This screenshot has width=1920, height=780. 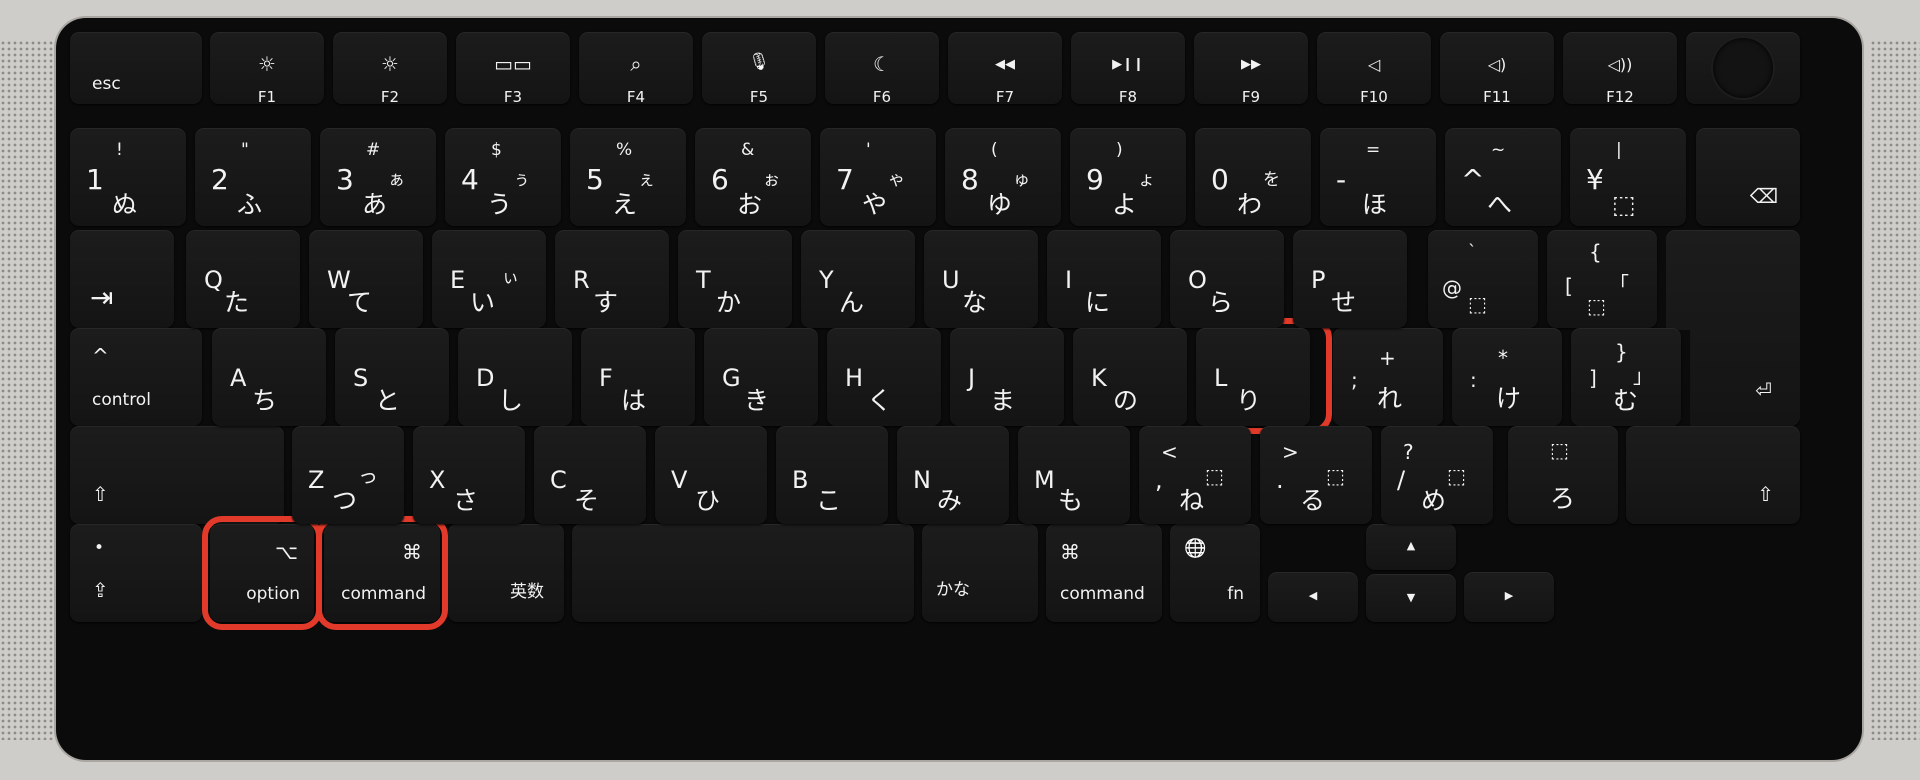 What do you see at coordinates (238, 378) in the screenshot?
I see `key-main-label: A` at bounding box center [238, 378].